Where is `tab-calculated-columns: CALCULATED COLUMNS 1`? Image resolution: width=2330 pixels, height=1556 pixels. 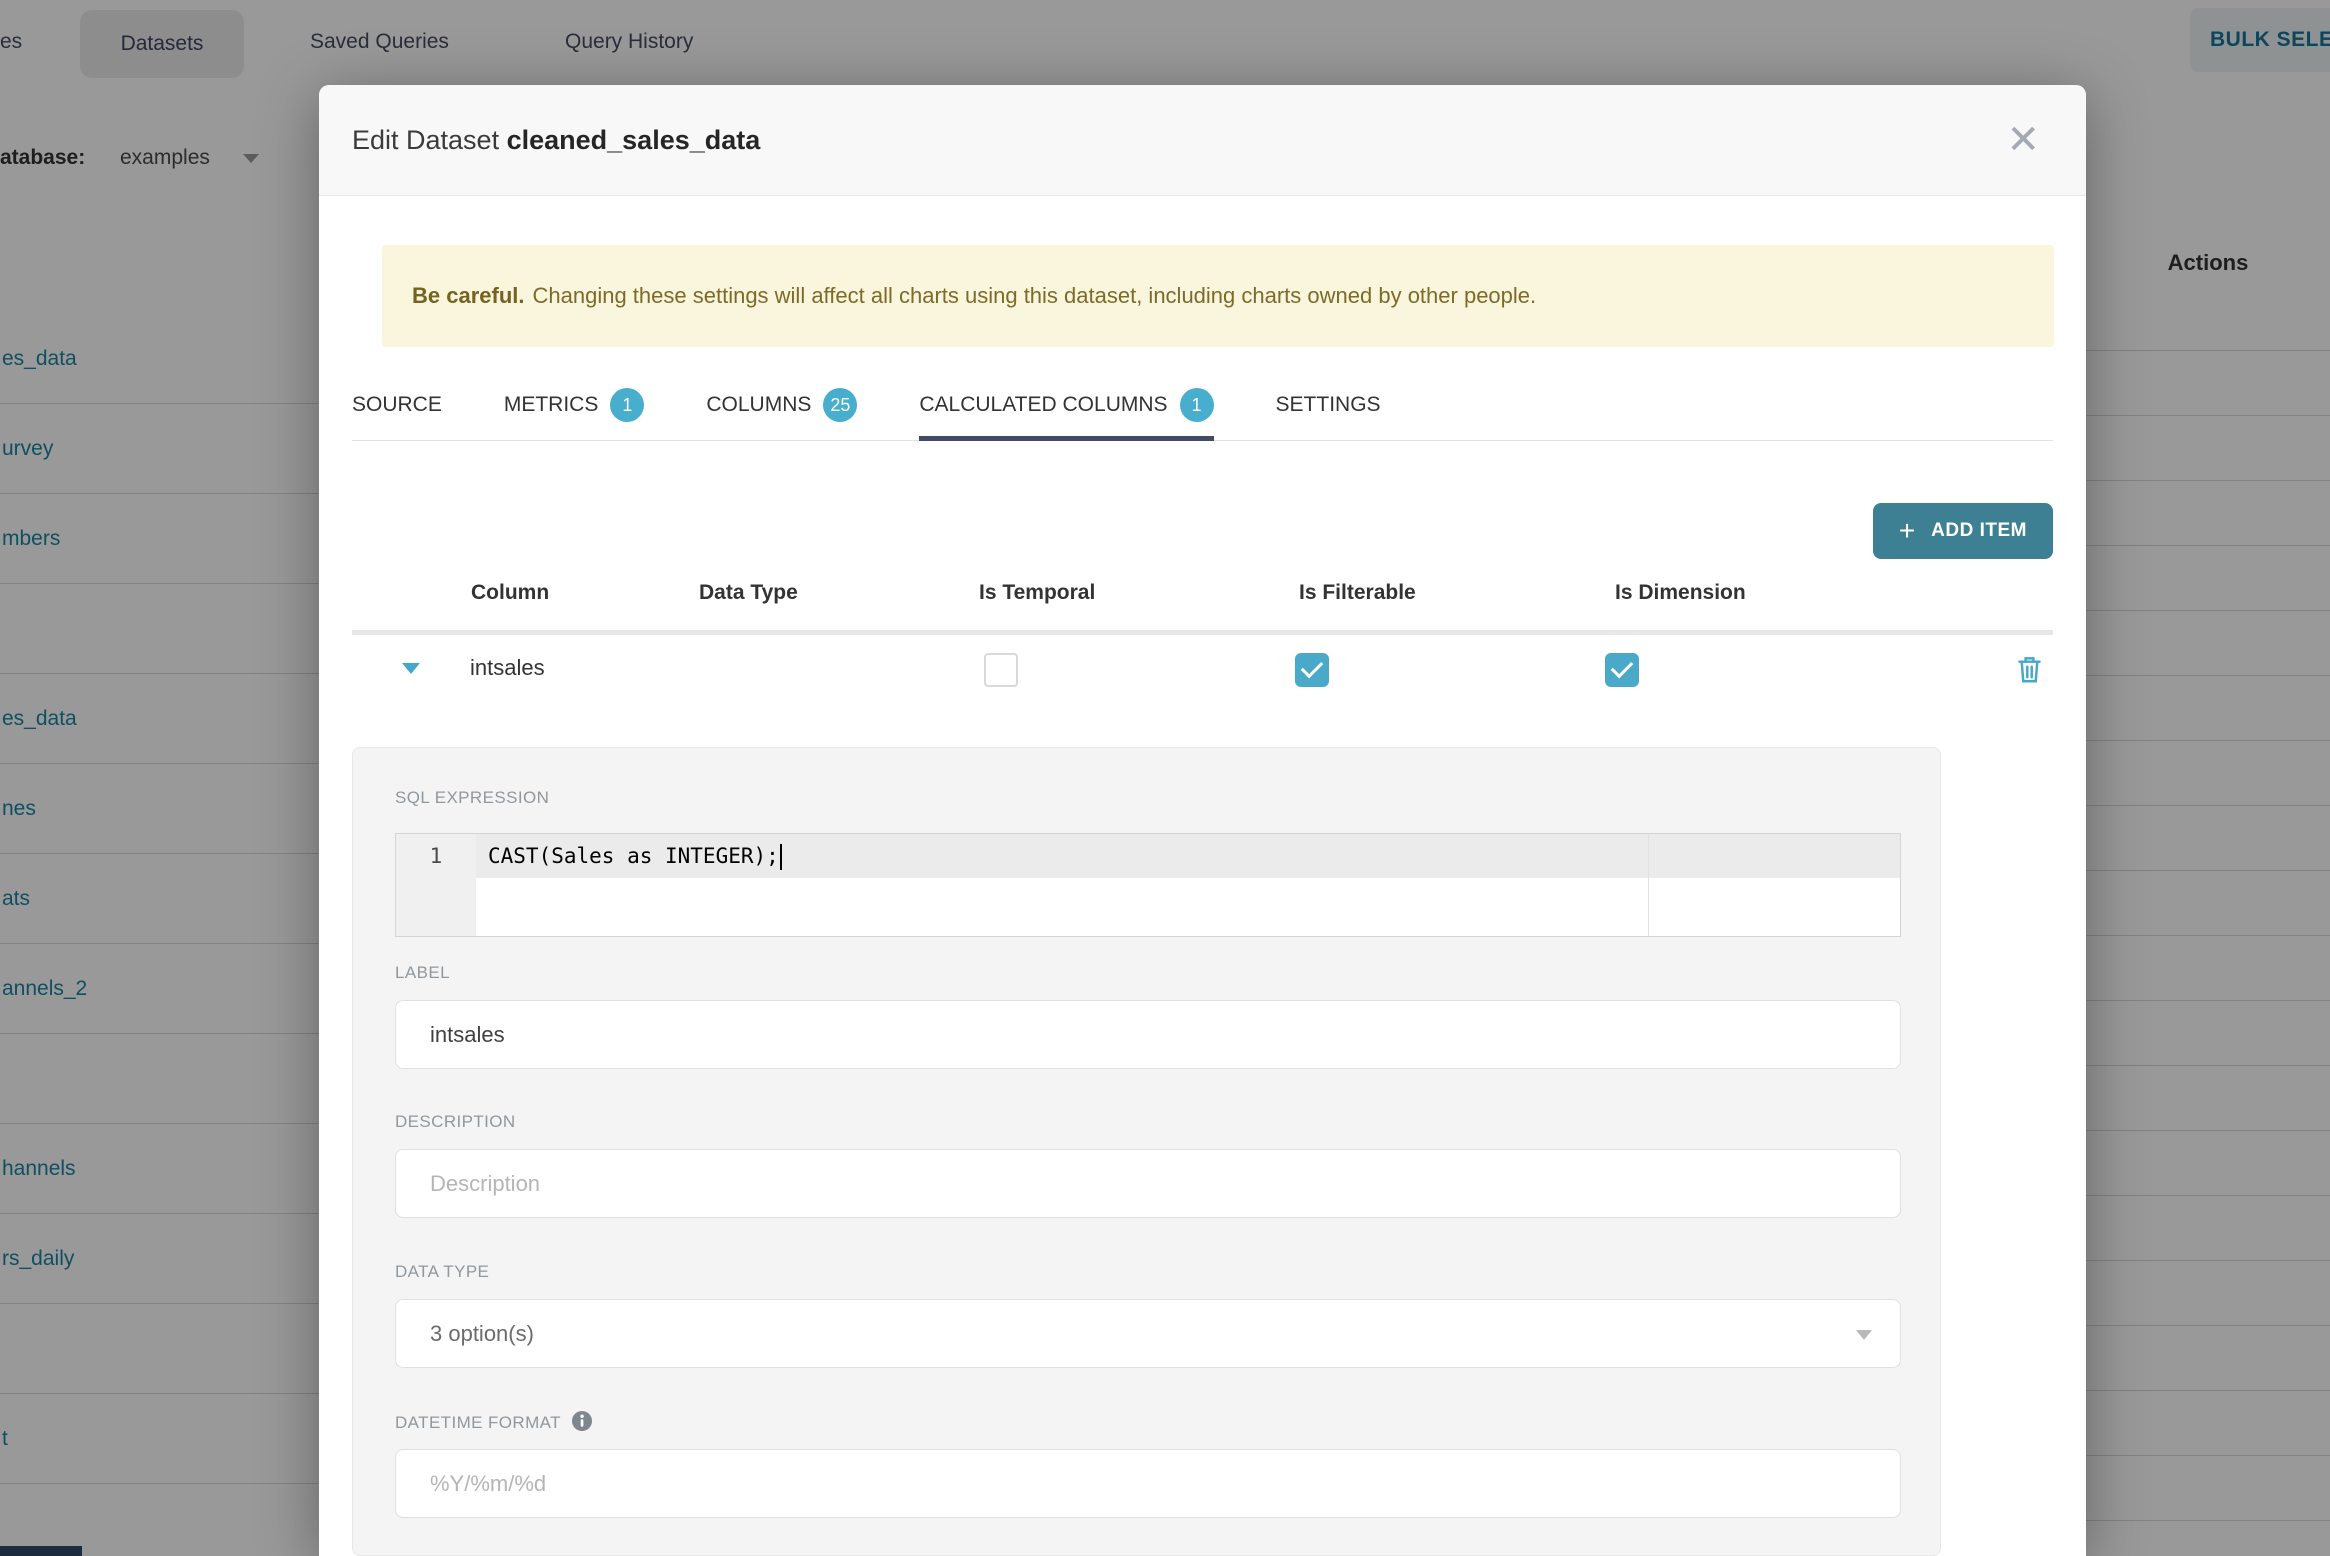 tab-calculated-columns: CALCULATED COLUMNS 1 is located at coordinates (1066, 405).